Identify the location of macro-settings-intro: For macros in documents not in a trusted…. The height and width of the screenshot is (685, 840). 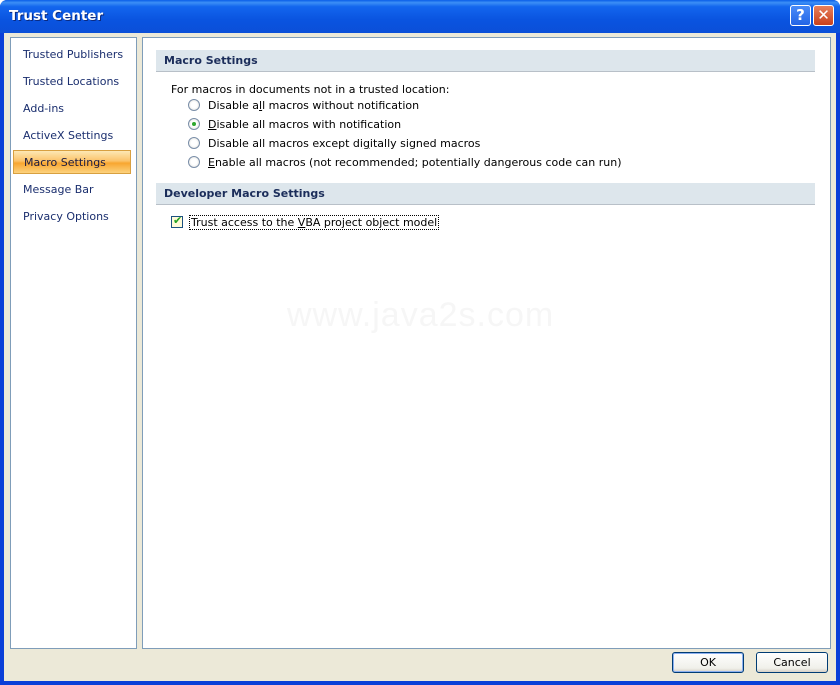
(310, 89).